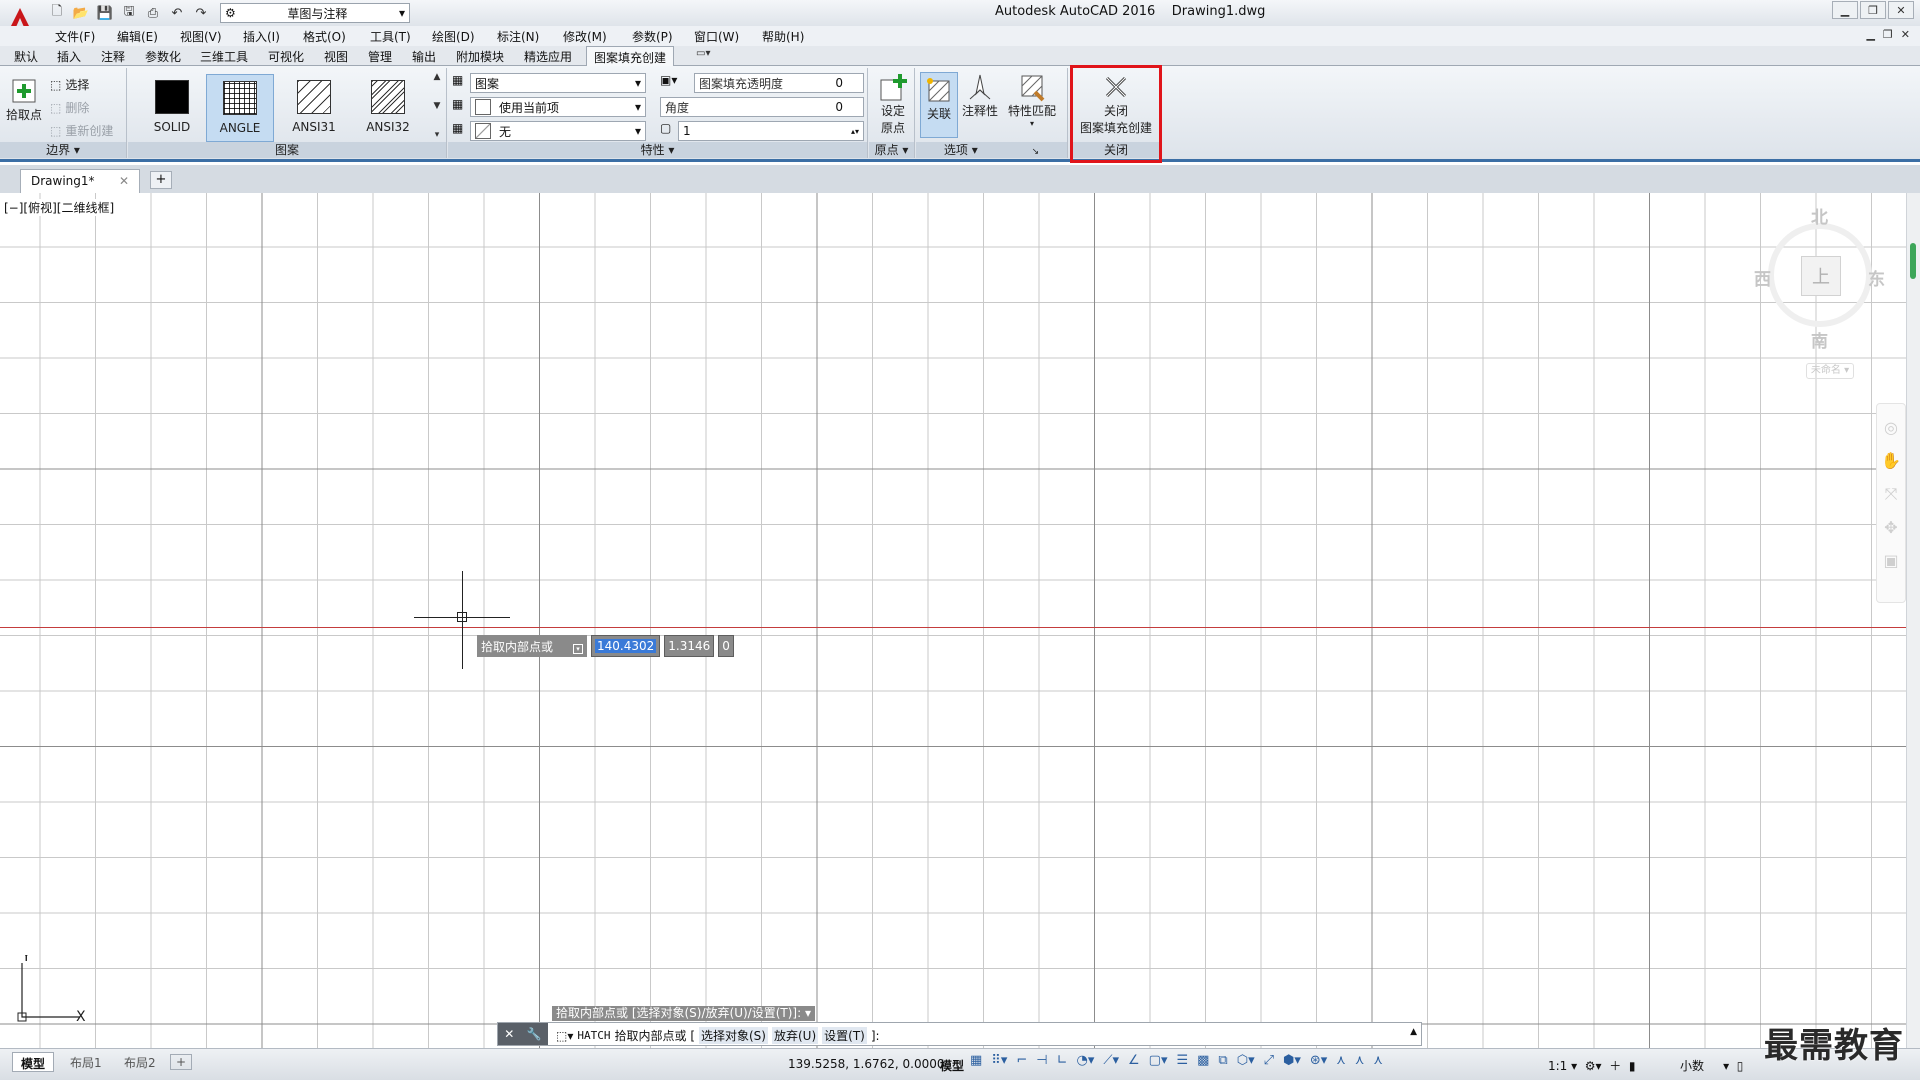 The image size is (1920, 1080). Describe the element at coordinates (69, 56) in the screenshot. I see `tab-insert: 插入` at that location.